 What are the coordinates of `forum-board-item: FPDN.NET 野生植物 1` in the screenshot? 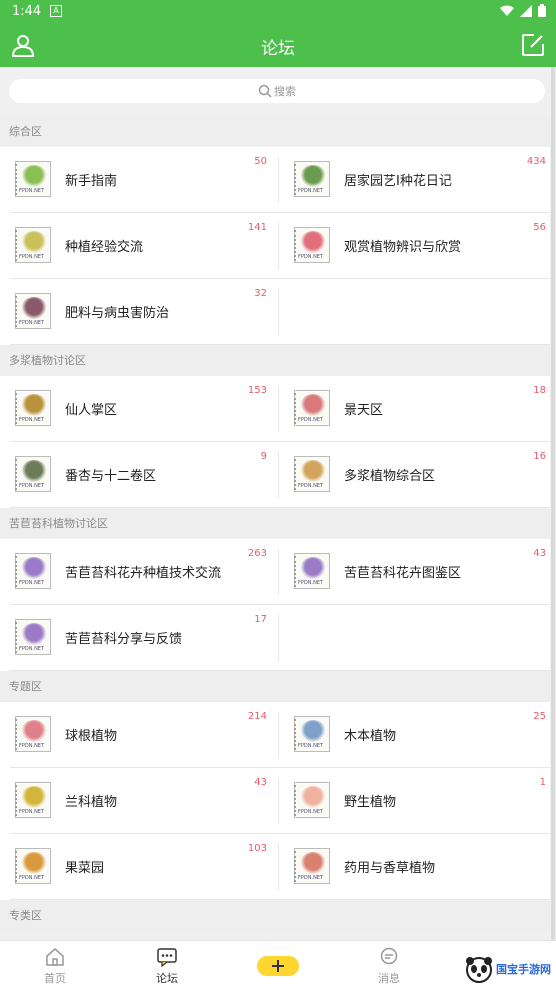 It's located at (416, 801).